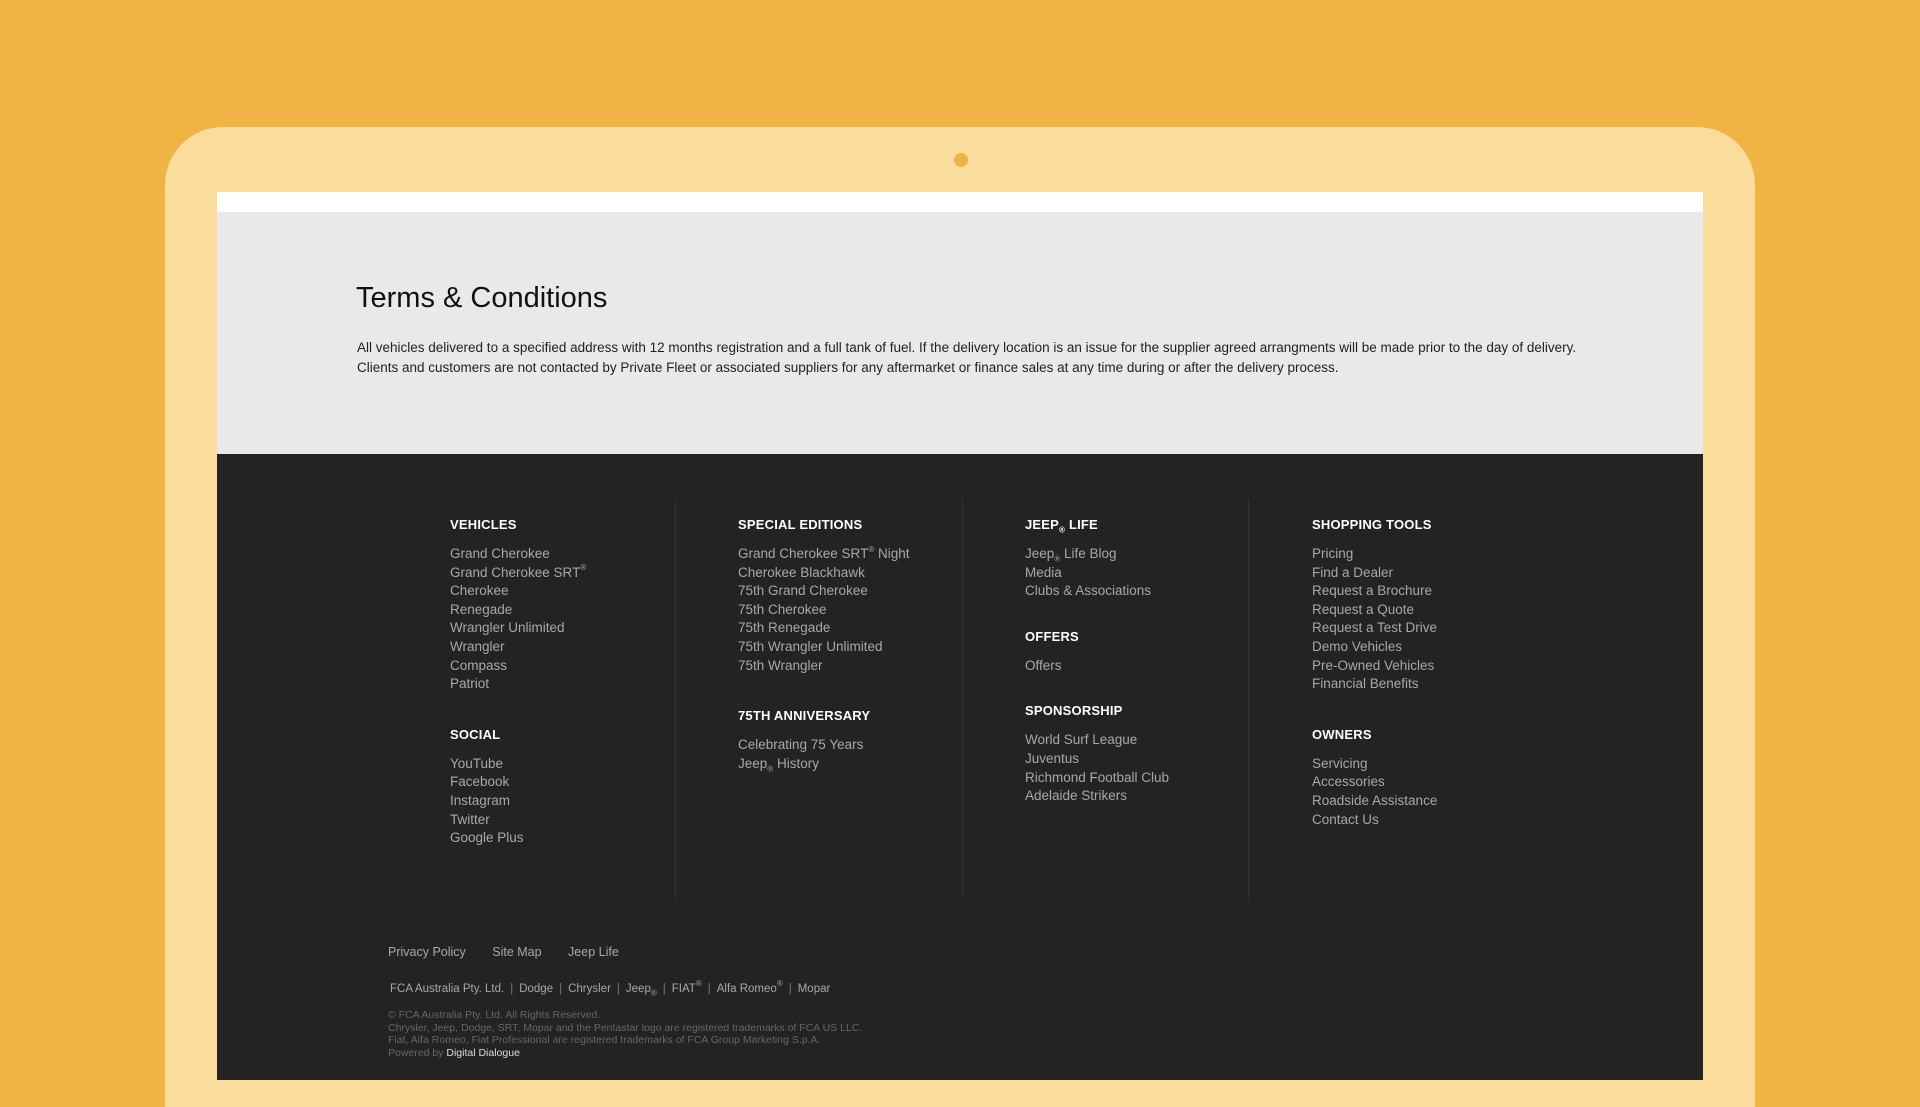  I want to click on special-edition-link: Grand Cherokee SRT® Night, so click(858, 554).